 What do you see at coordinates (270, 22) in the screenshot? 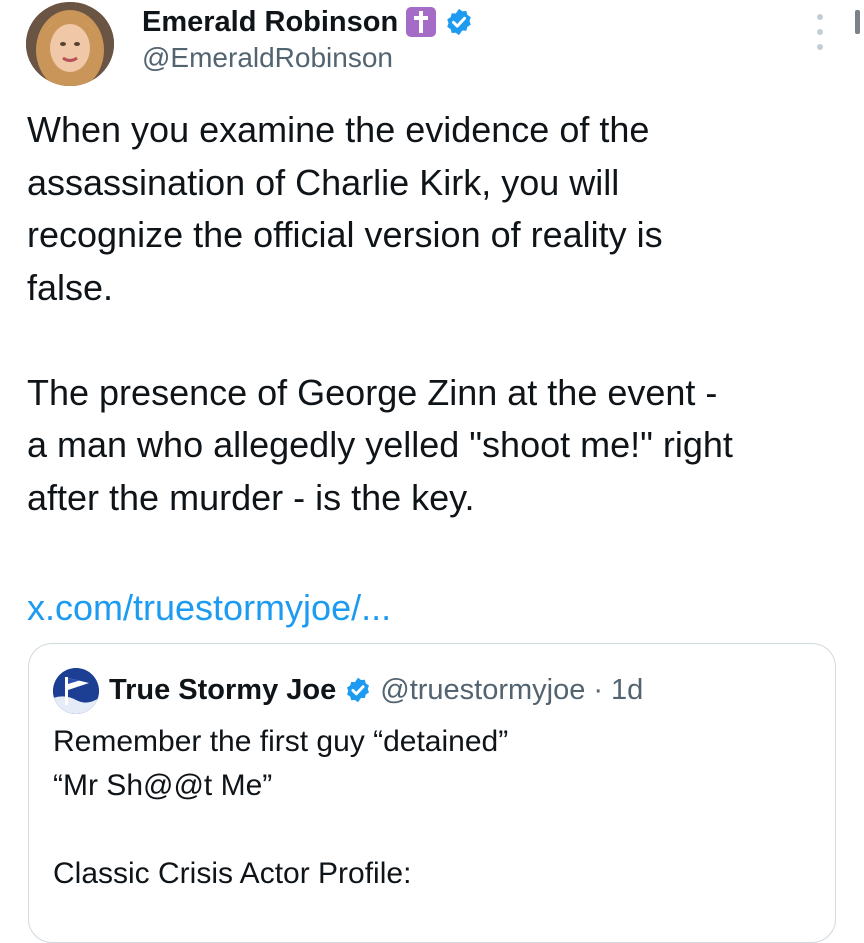
I see `author-display-name: Emerald Robinson` at bounding box center [270, 22].